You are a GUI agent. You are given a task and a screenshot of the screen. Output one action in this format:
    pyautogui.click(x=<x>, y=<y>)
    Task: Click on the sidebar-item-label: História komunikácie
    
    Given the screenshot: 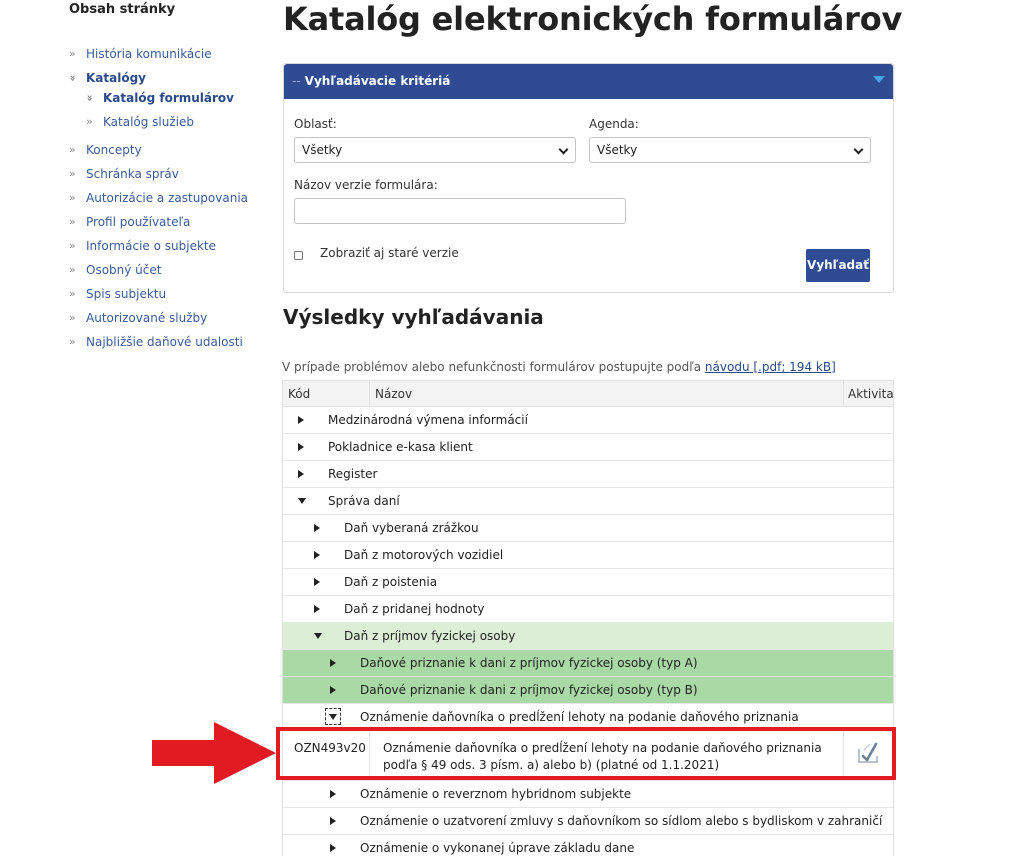 What is the action you would take?
    pyautogui.click(x=149, y=54)
    